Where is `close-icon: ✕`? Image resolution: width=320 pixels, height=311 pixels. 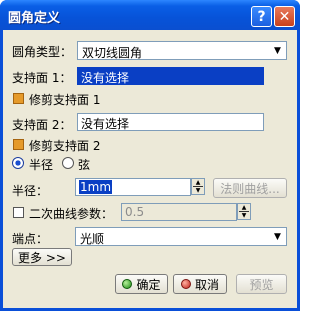
close-icon: ✕ is located at coordinates (284, 16).